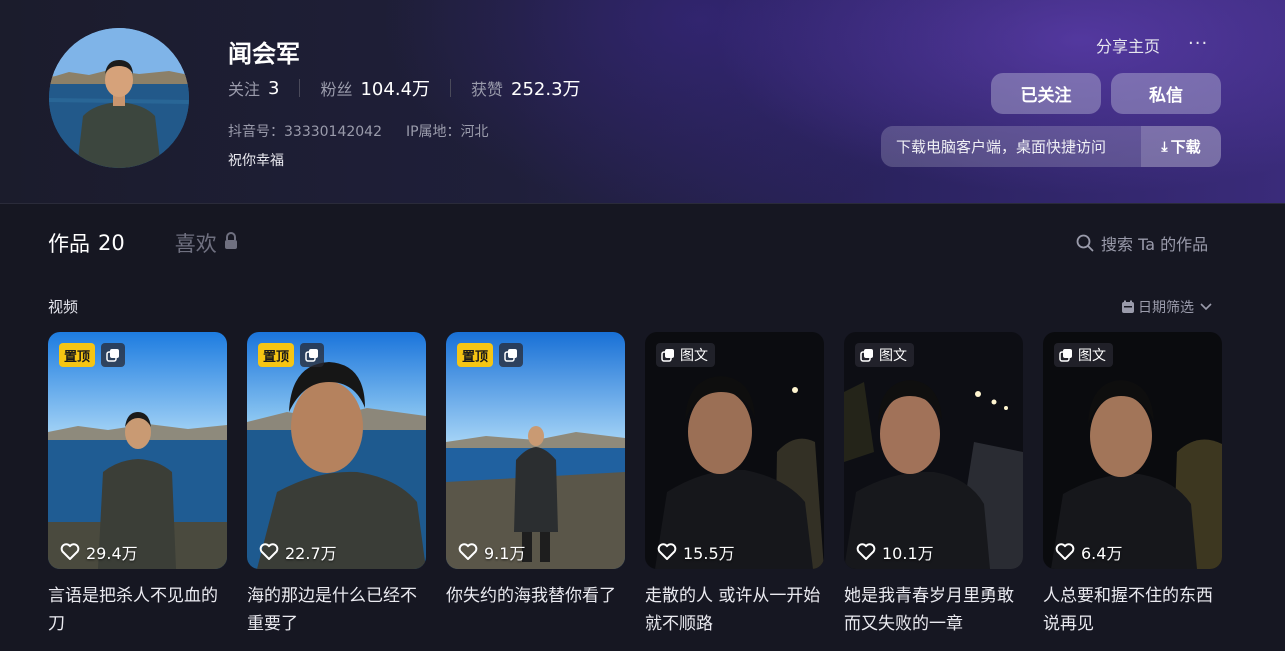  What do you see at coordinates (1085, 243) in the screenshot?
I see `search-icon` at bounding box center [1085, 243].